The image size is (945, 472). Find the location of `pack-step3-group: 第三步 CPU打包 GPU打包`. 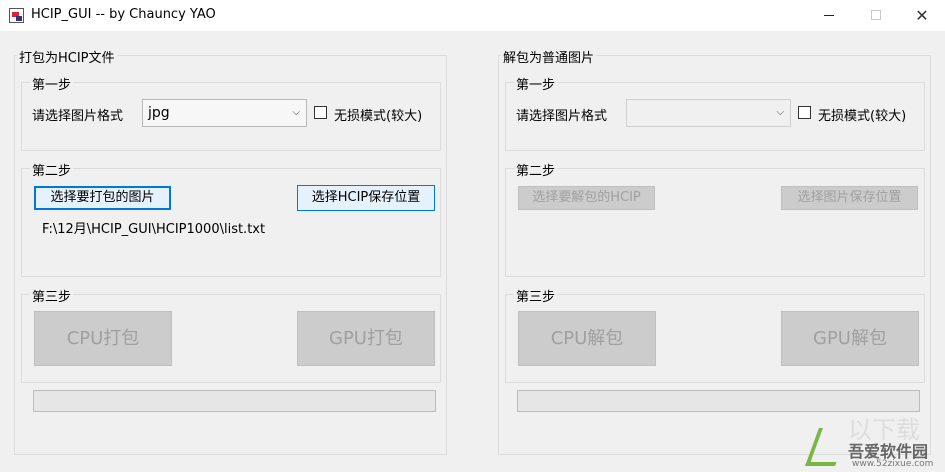

pack-step3-group: 第三步 CPU打包 GPU打包 is located at coordinates (231, 334).